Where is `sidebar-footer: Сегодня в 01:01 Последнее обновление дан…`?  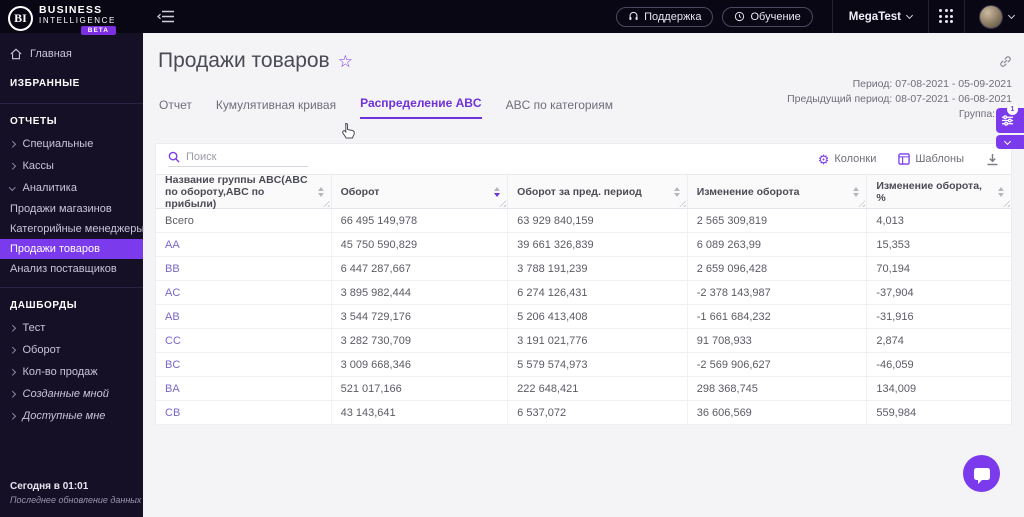
sidebar-footer: Сегодня в 01:01 Последнее обновление дан… is located at coordinates (75, 493).